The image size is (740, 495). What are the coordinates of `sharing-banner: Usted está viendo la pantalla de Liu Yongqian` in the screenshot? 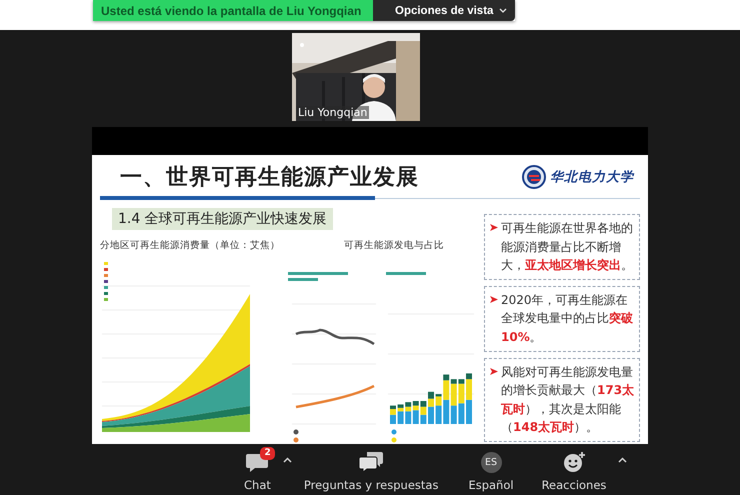 It's located at (233, 10).